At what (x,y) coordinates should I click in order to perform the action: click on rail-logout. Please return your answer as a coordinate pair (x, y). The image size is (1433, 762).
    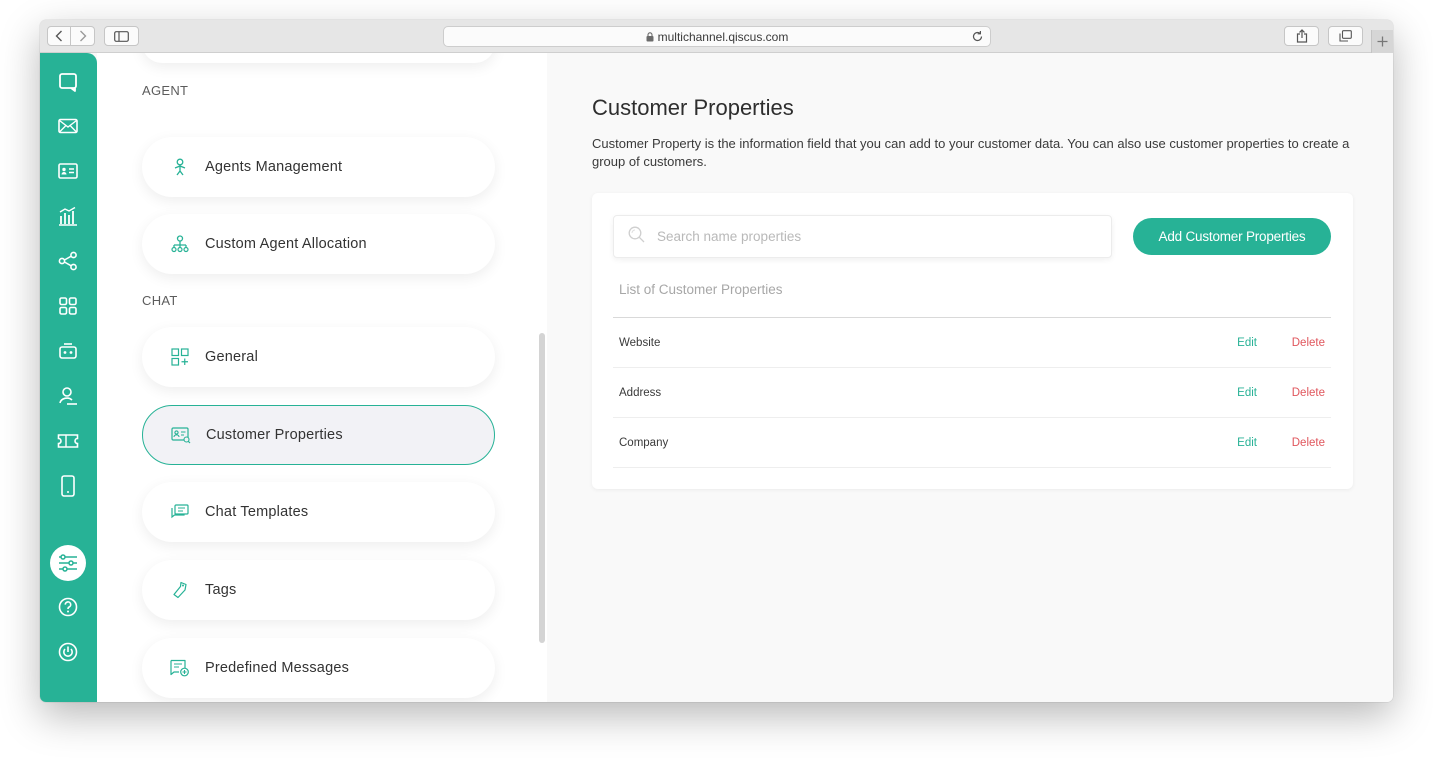
    Looking at the image, I should click on (68, 652).